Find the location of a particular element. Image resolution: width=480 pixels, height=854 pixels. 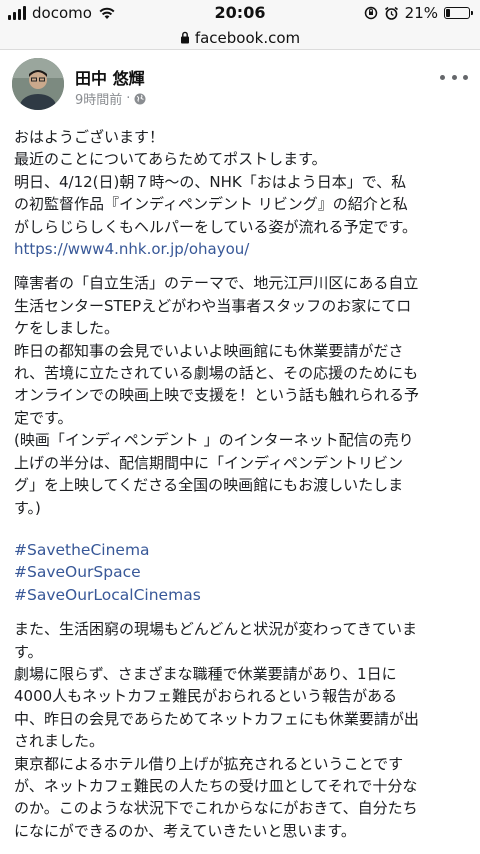

post-header: 田中 悠輝 9時間前 · is located at coordinates (240, 84).